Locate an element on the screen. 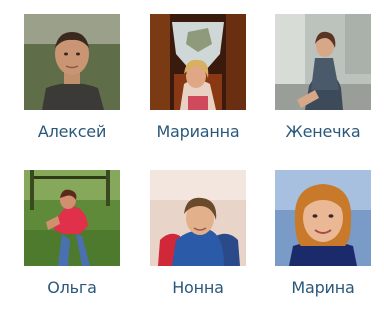 This screenshot has width=384, height=320. friend-card-aleksey: Алексей is located at coordinates (84, 89).